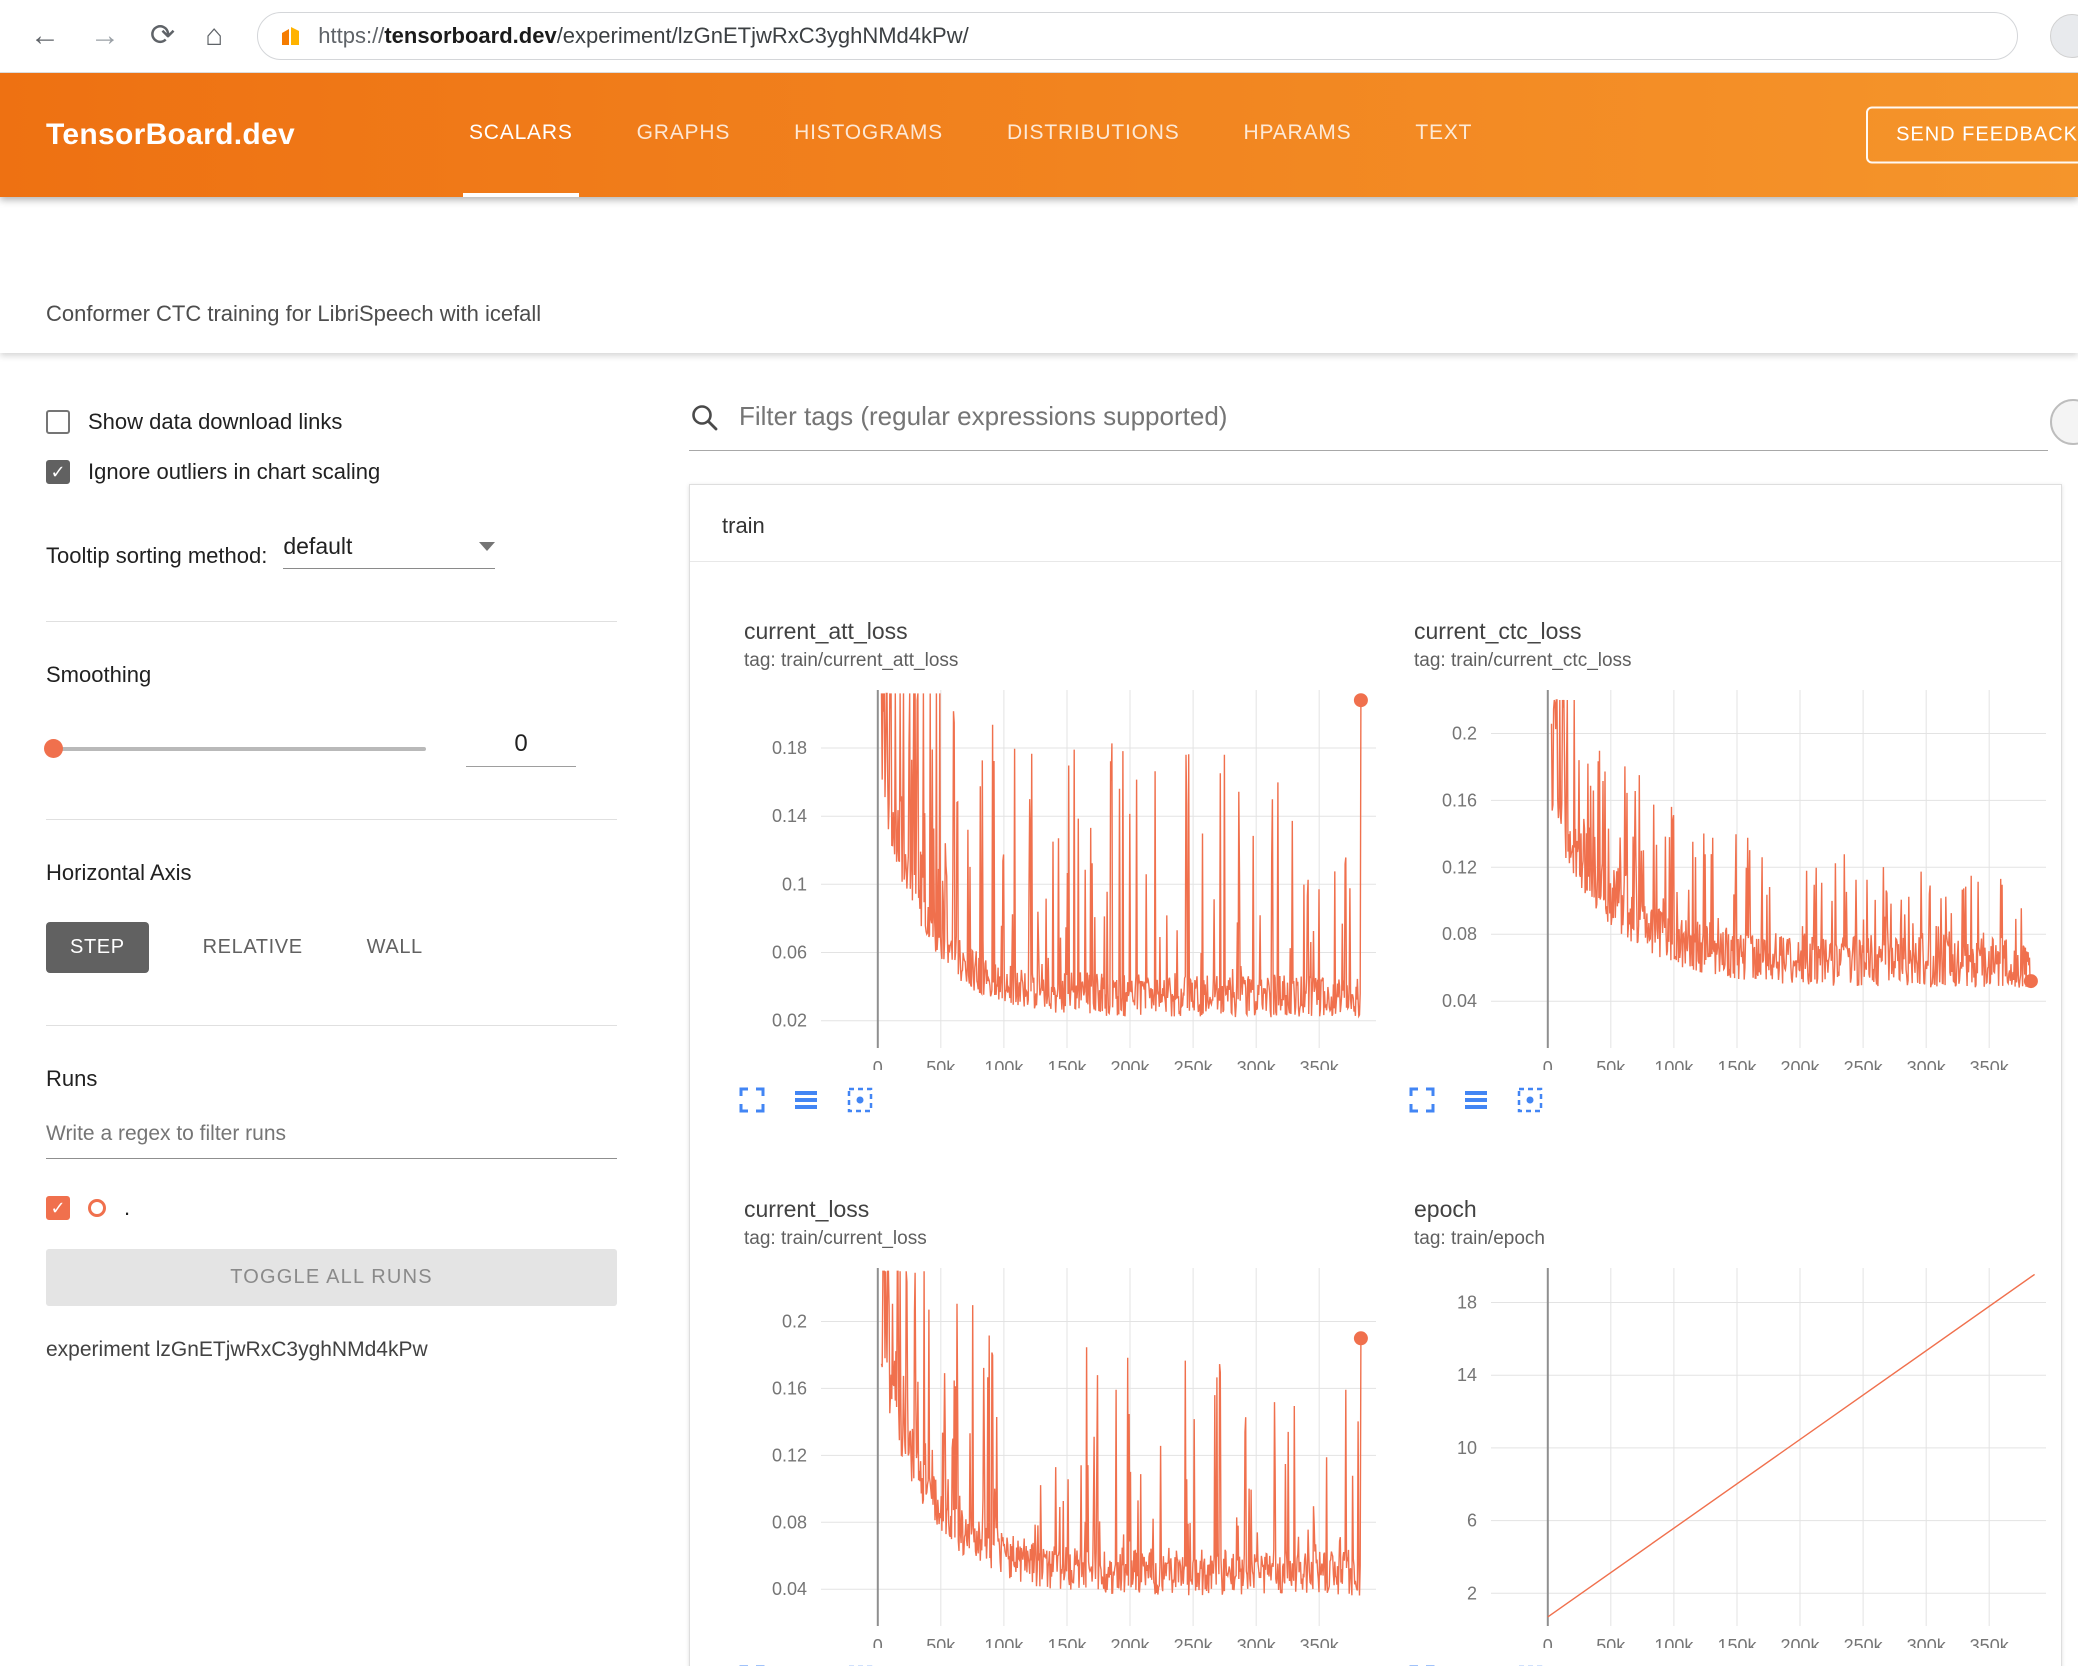  Describe the element at coordinates (1467, 1303) in the screenshot. I see `svg-text: 18` at that location.